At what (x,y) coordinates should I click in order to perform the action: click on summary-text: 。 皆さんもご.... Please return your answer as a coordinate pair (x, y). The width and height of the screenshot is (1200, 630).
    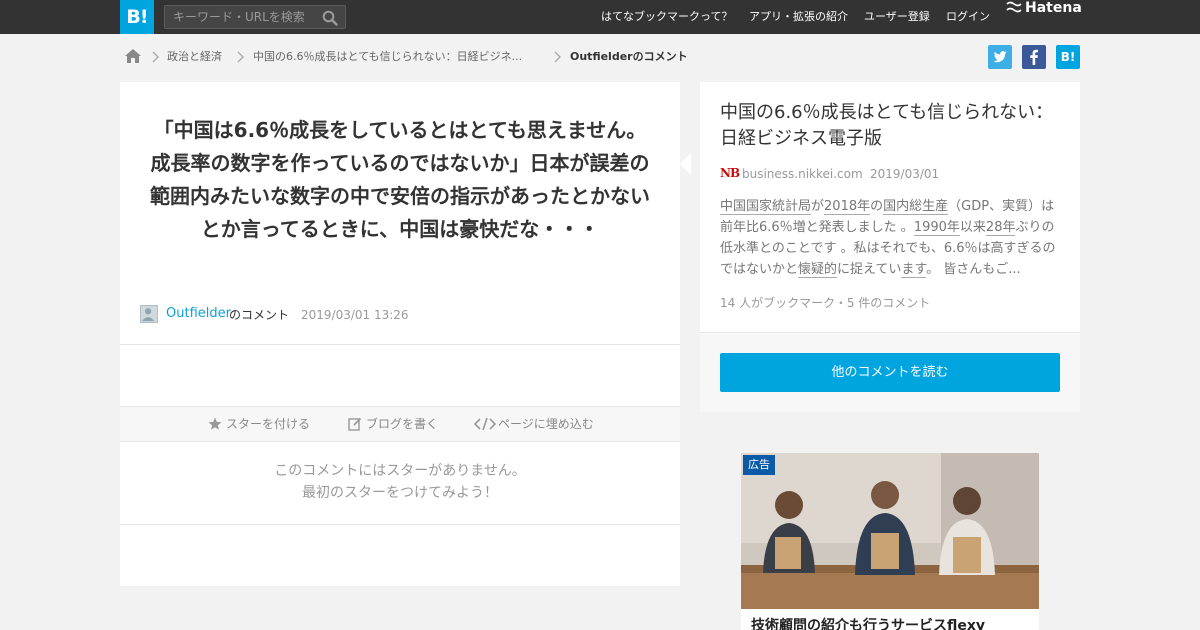
    Looking at the image, I should click on (973, 269).